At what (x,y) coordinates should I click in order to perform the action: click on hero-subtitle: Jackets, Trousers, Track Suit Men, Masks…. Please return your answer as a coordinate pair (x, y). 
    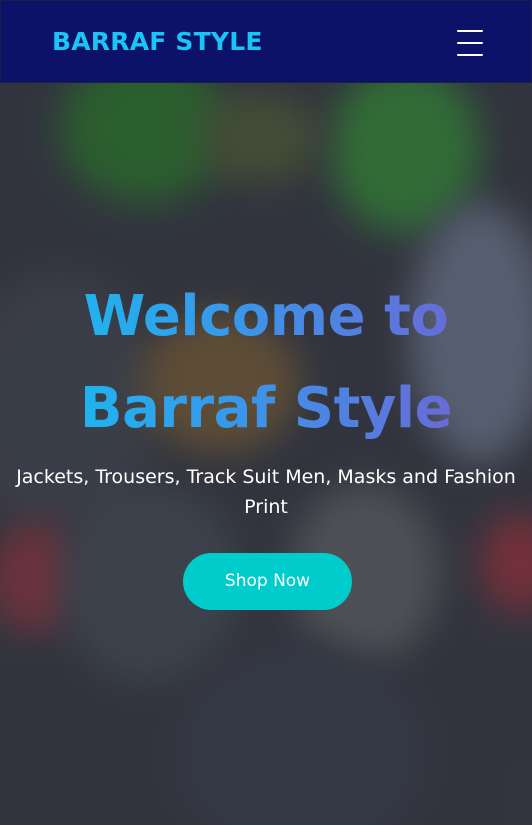
    Looking at the image, I should click on (266, 492).